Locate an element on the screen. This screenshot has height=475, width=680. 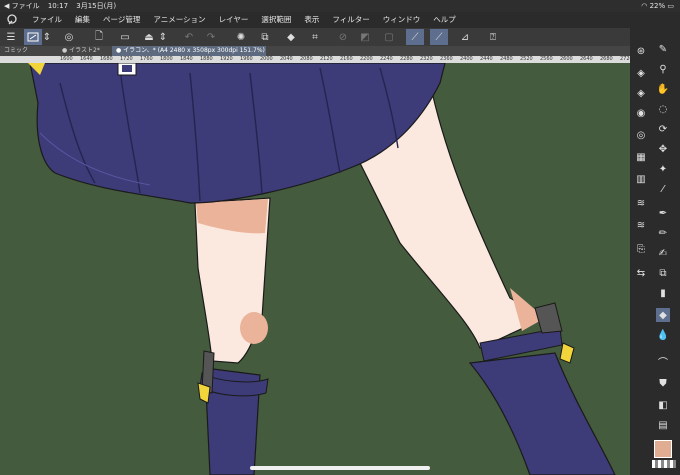
layer-icon: ◈ is located at coordinates (641, 93).